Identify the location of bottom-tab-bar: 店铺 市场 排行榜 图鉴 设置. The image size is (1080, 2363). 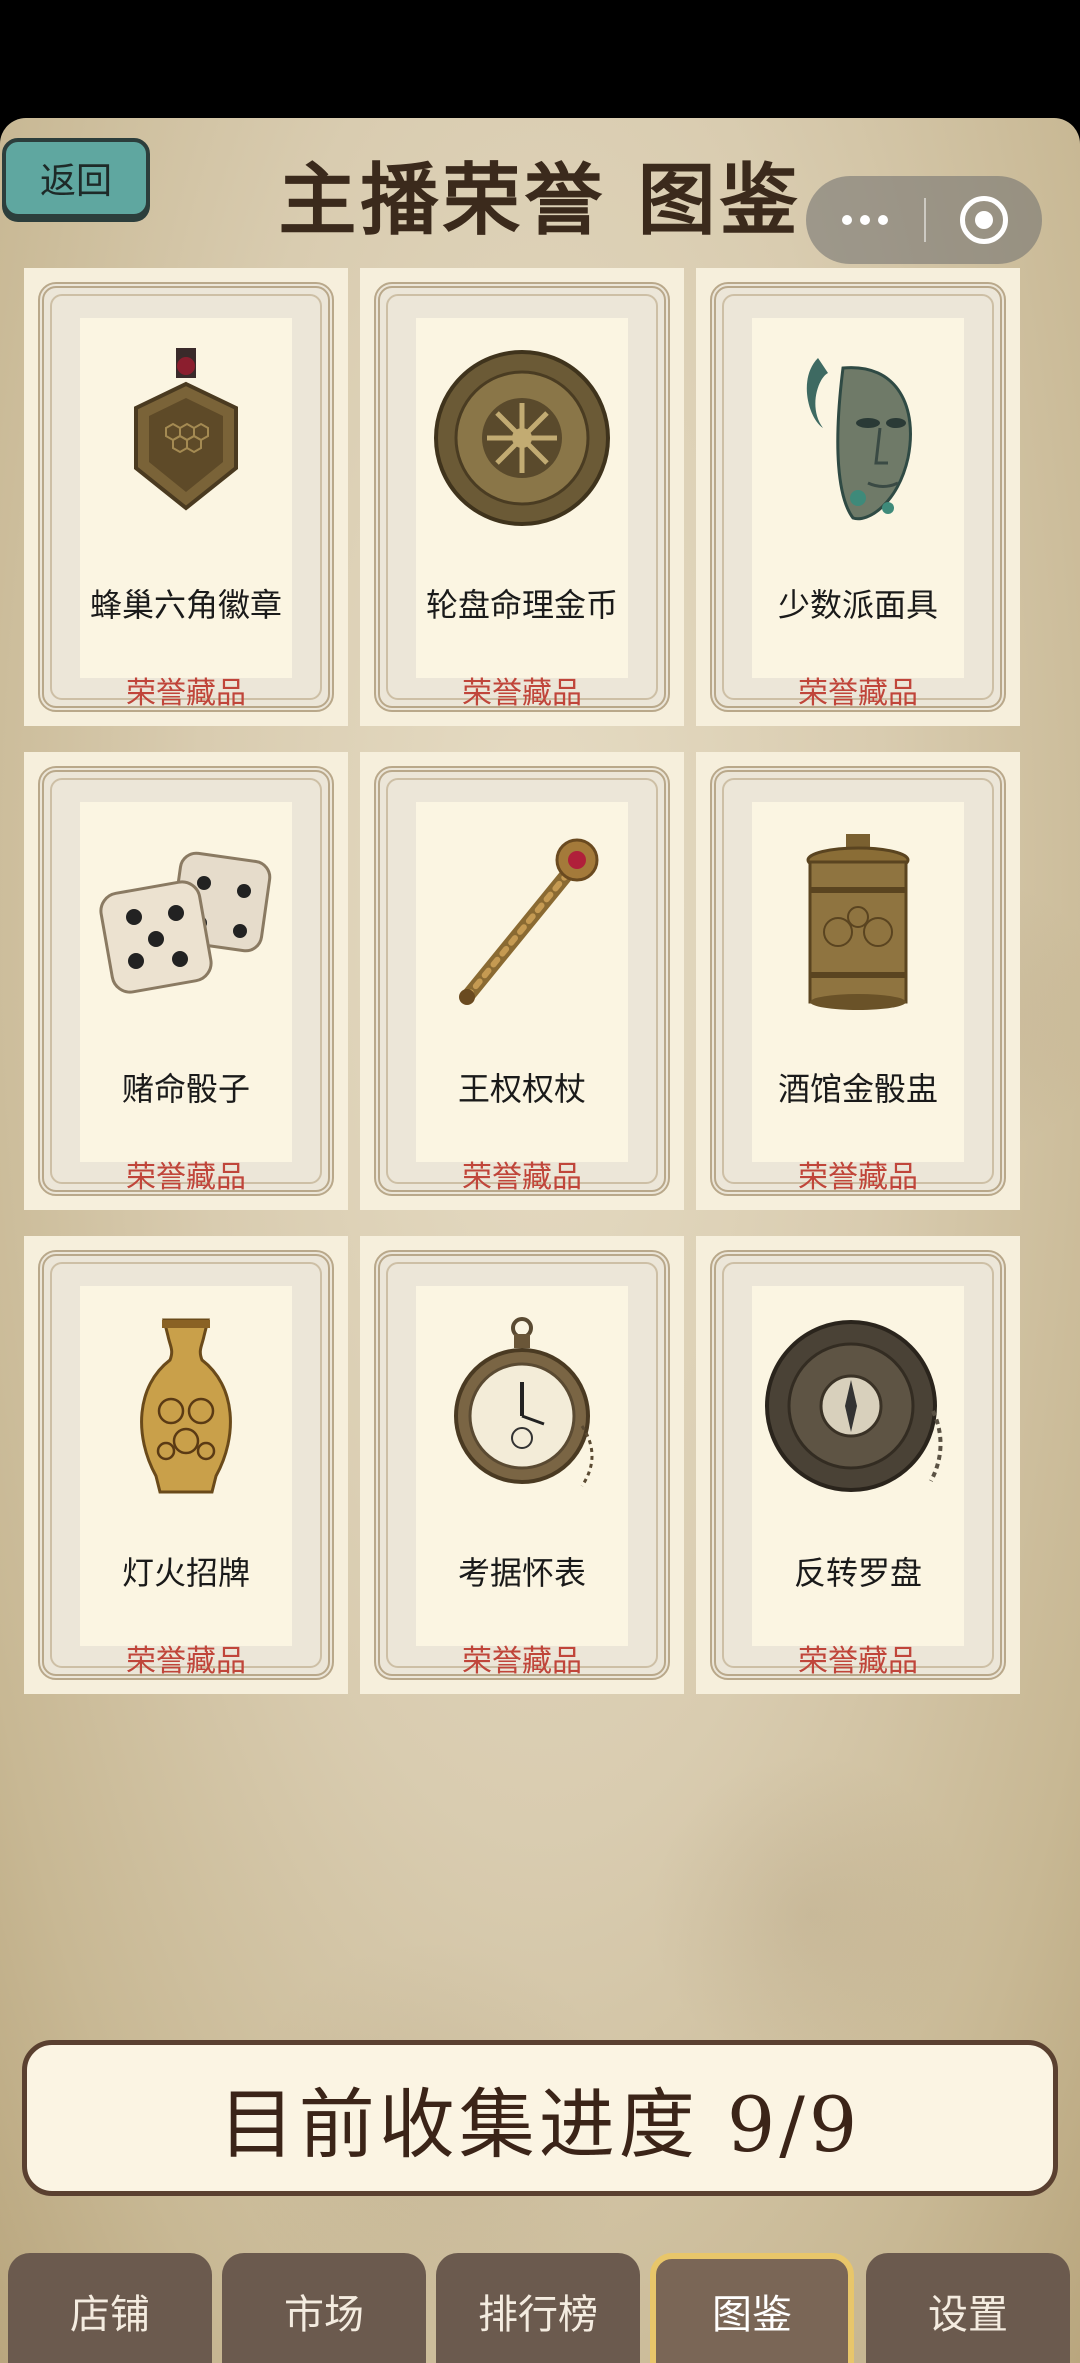
(540, 2303).